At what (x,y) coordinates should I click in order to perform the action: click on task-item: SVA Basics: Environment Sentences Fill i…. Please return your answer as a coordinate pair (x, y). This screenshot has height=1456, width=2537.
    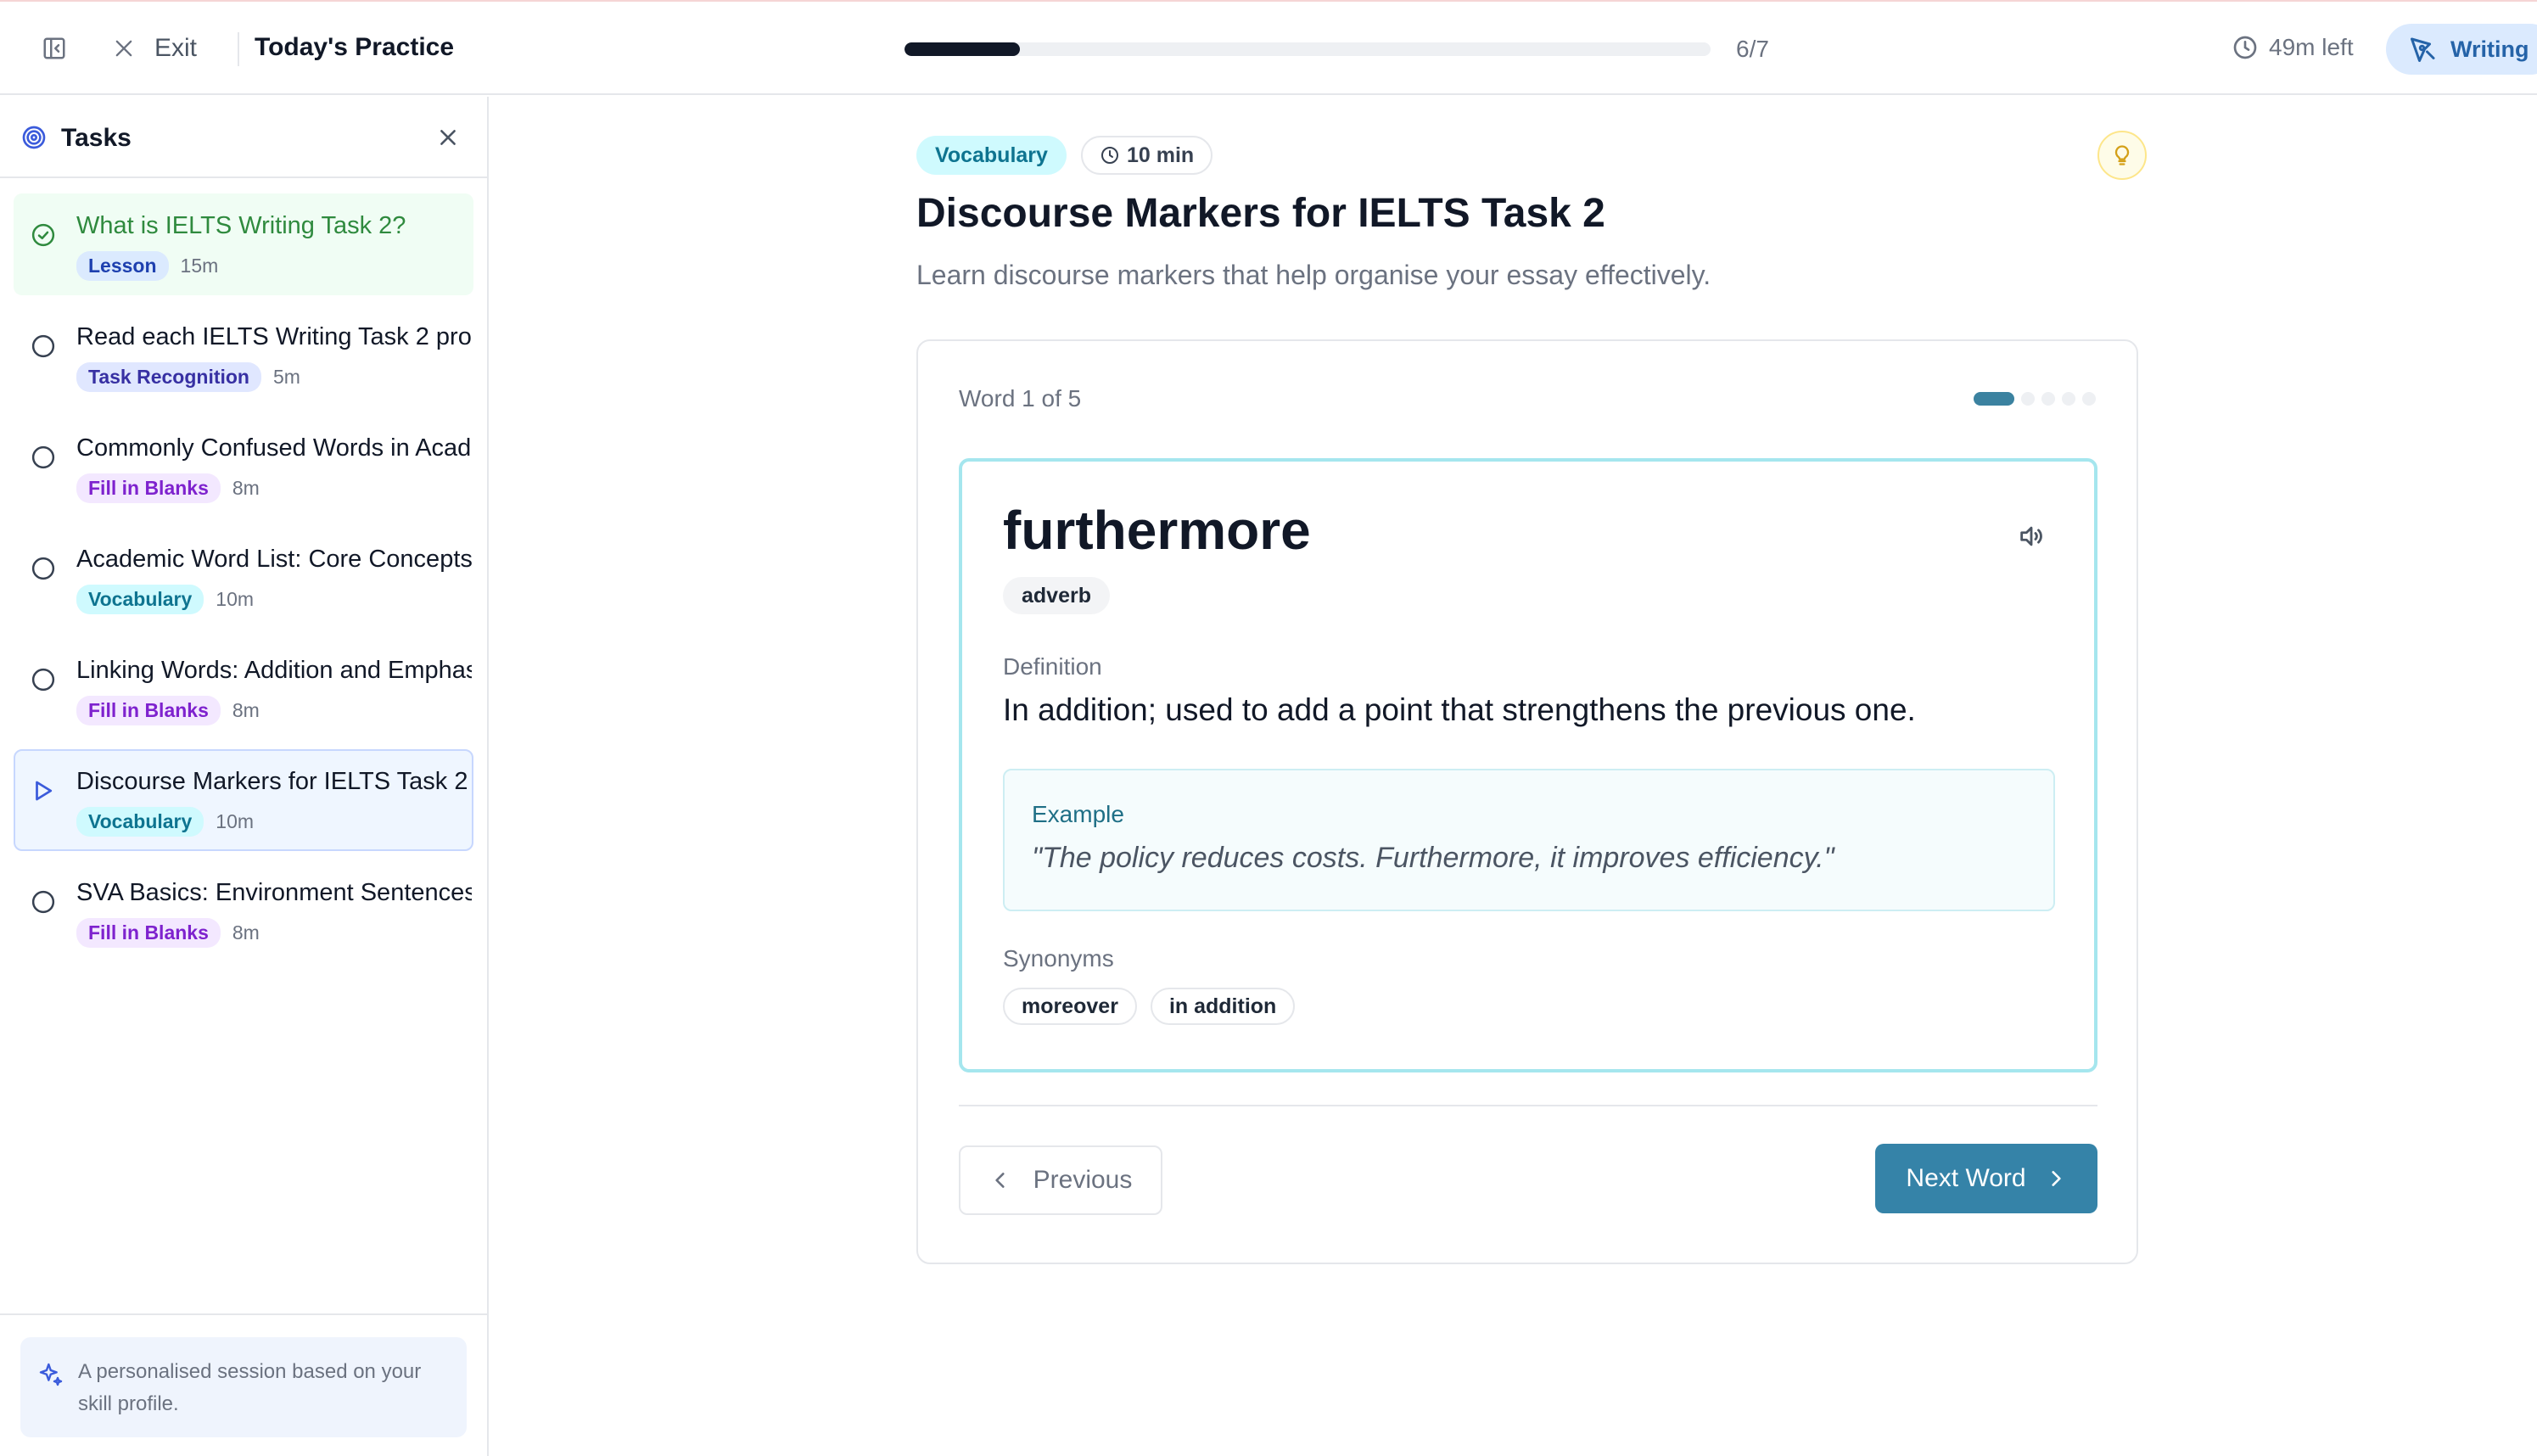
    Looking at the image, I should click on (244, 911).